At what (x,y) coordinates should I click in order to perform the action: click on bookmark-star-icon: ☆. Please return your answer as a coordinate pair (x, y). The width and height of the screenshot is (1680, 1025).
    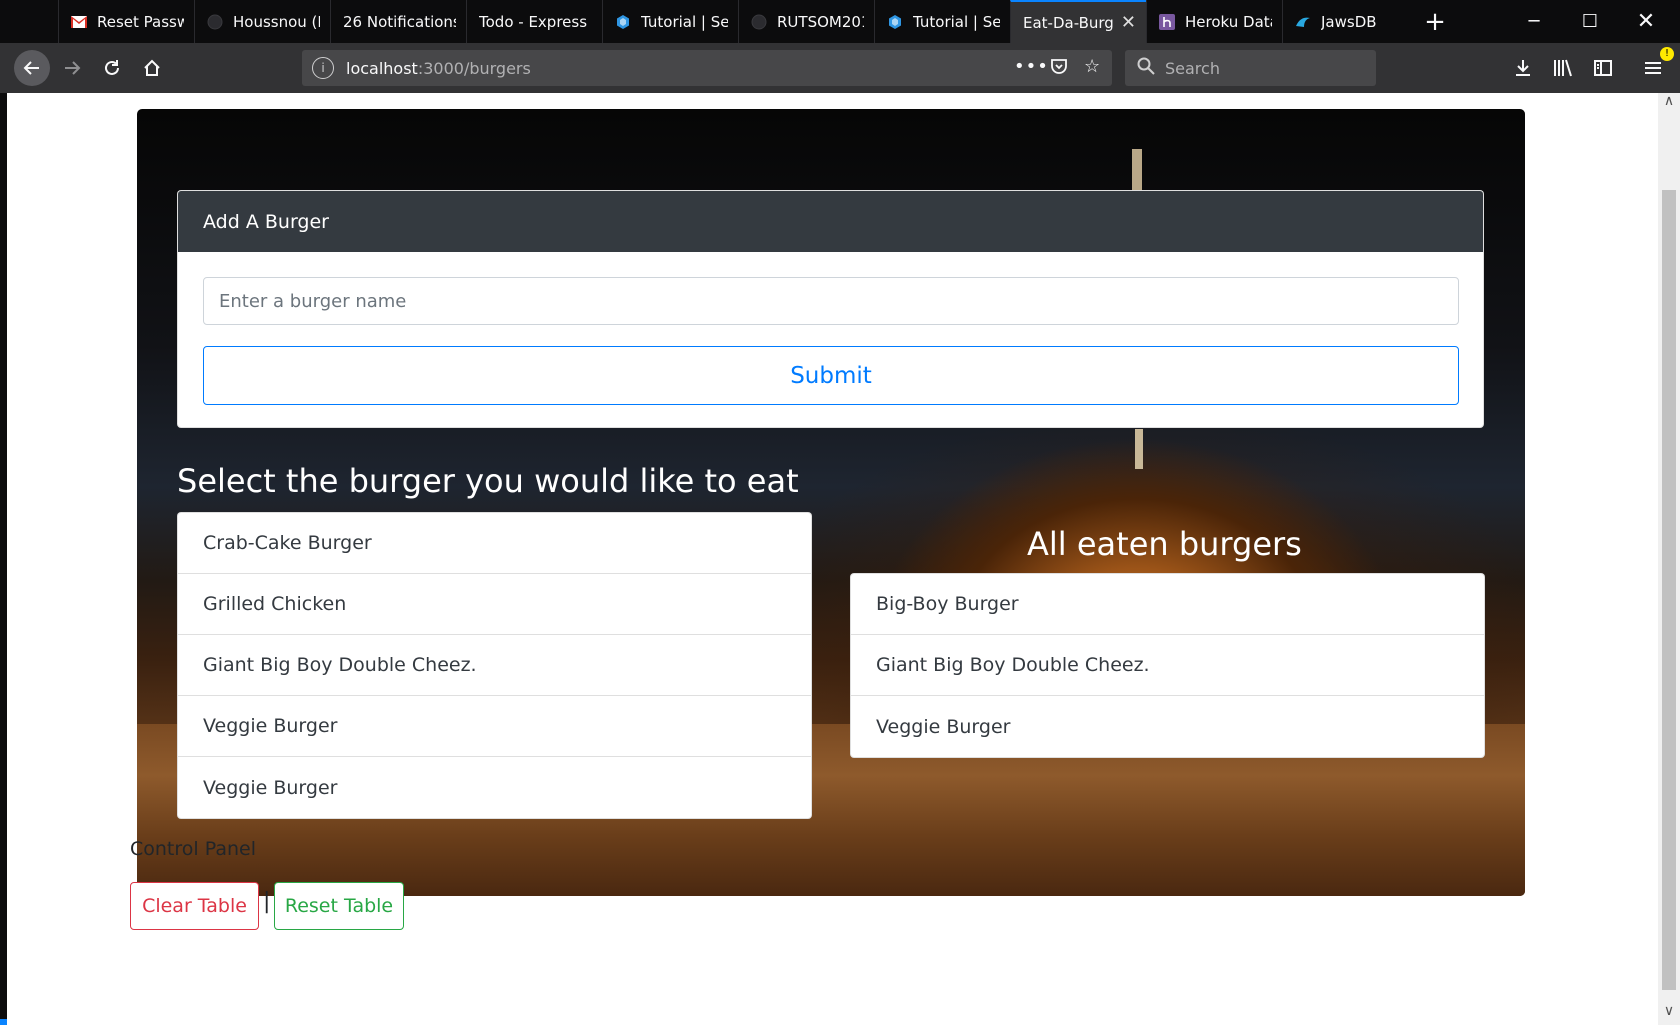
    Looking at the image, I should click on (1092, 66).